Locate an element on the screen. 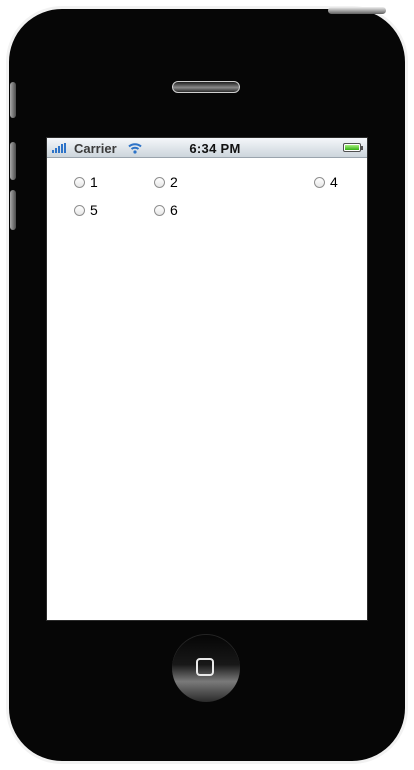  radio-option-4: 4 is located at coordinates (326, 182).